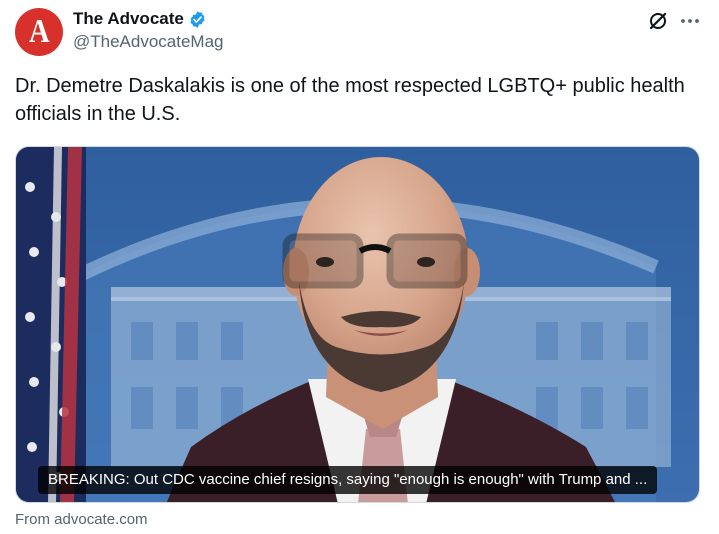  I want to click on more-icon, so click(690, 21).